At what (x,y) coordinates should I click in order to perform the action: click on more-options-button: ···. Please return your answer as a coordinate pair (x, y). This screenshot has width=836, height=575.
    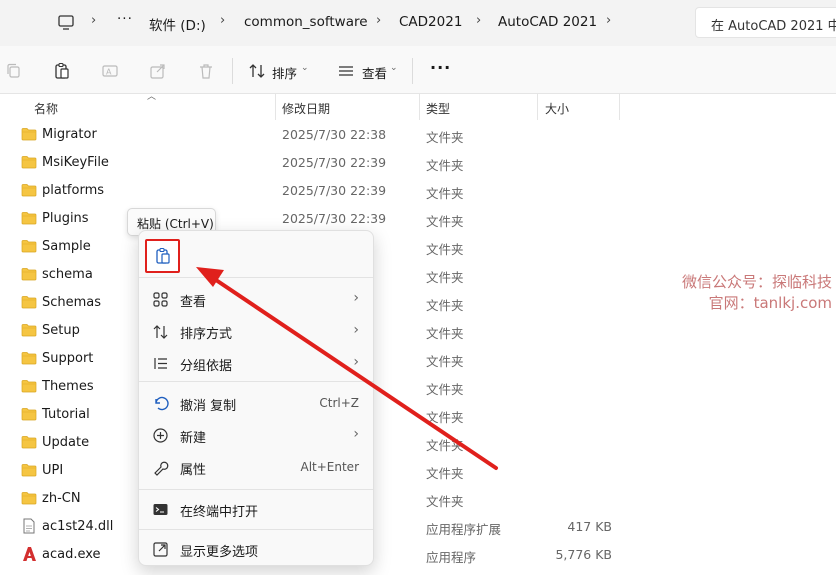
    Looking at the image, I should click on (440, 67).